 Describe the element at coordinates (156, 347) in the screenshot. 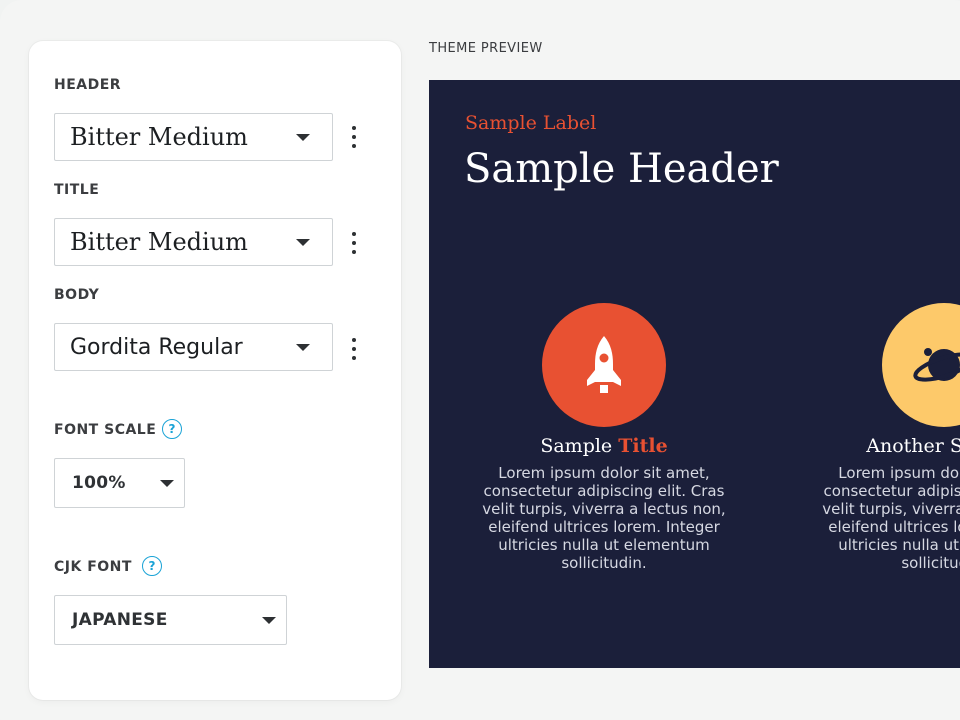

I see `body-font-value: Gordita Regular` at that location.